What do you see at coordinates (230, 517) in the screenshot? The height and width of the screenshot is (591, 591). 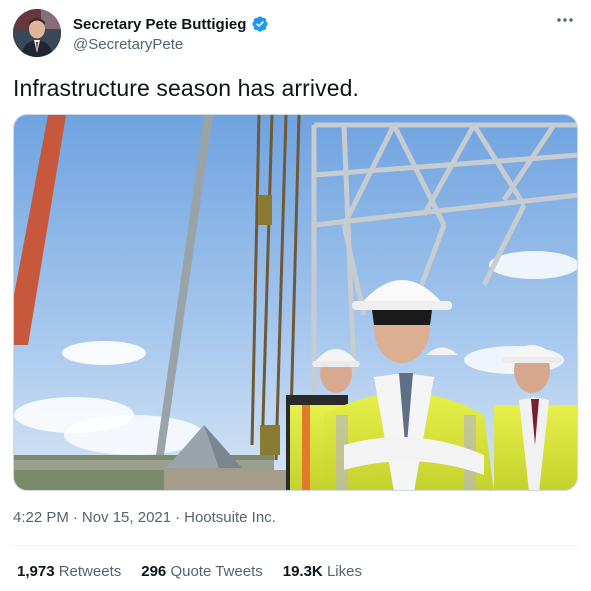 I see `tweet-source: Hootsuite Inc.` at bounding box center [230, 517].